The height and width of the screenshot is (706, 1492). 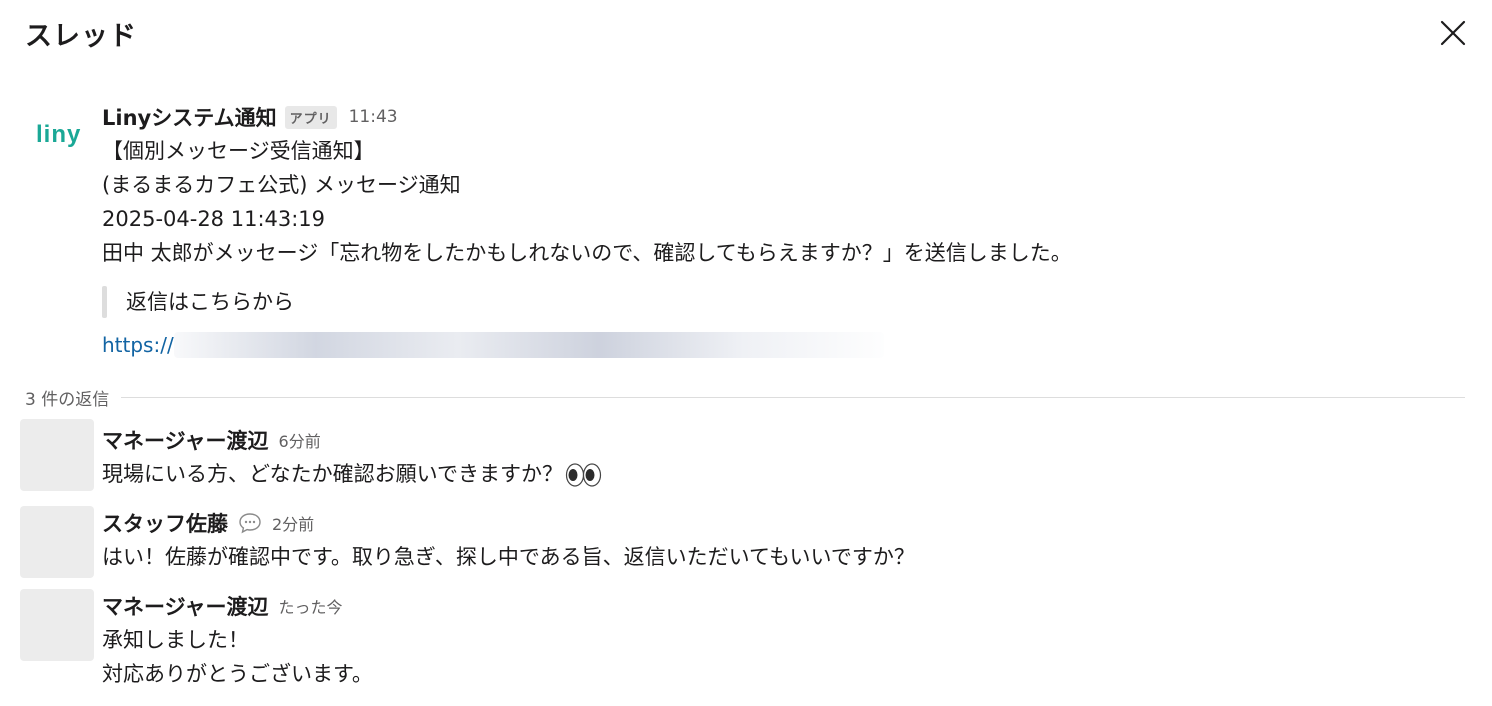 What do you see at coordinates (782, 606) in the screenshot?
I see `reply-header: マネージャー渡辺 たった今` at bounding box center [782, 606].